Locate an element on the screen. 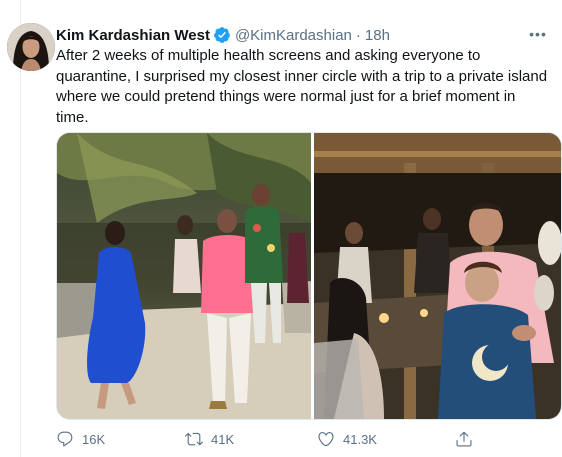 The width and height of the screenshot is (562, 457). reply-button: 16K is located at coordinates (120, 439).